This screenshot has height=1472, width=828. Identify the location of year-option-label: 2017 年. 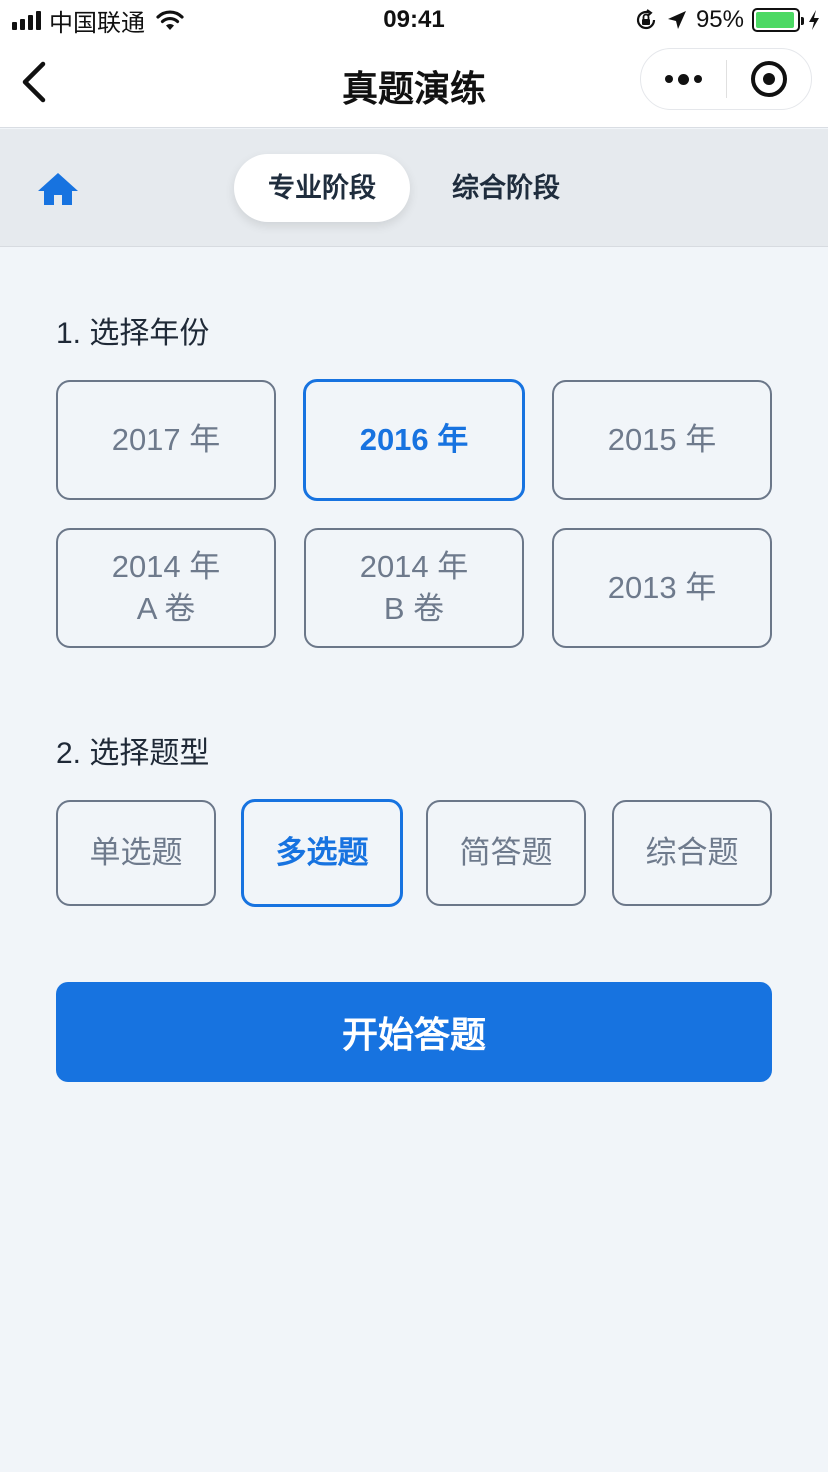
(166, 439).